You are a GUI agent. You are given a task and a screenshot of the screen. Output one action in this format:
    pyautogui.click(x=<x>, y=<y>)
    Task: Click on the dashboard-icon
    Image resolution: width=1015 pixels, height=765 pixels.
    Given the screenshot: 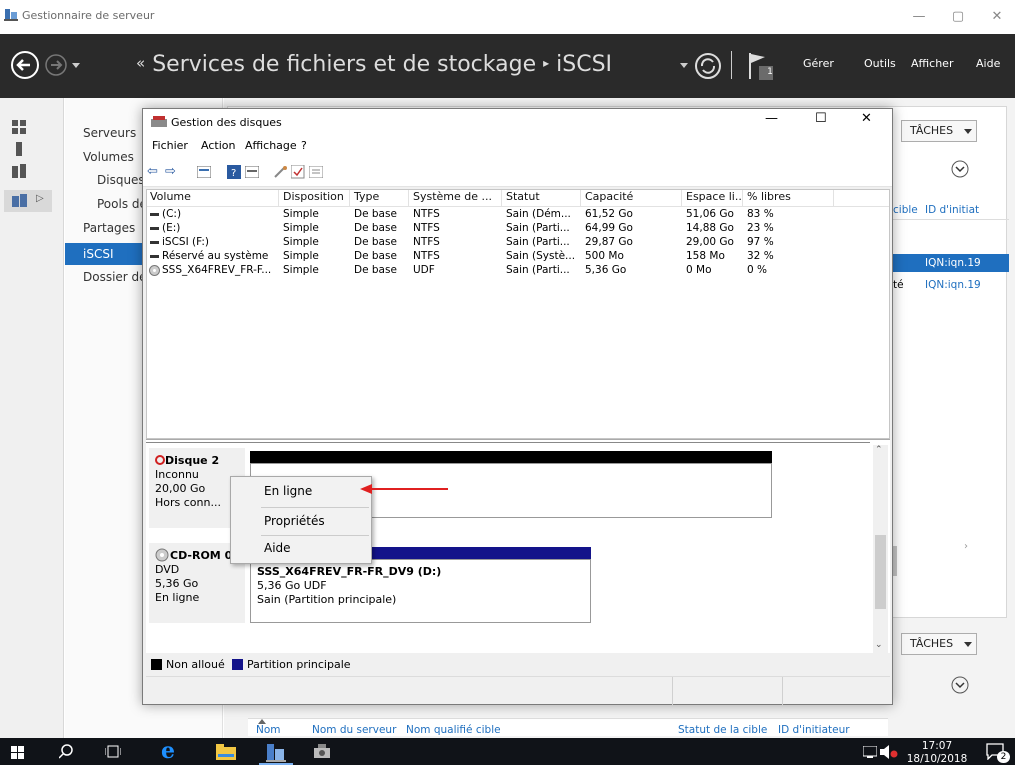 What is the action you would take?
    pyautogui.click(x=19, y=127)
    